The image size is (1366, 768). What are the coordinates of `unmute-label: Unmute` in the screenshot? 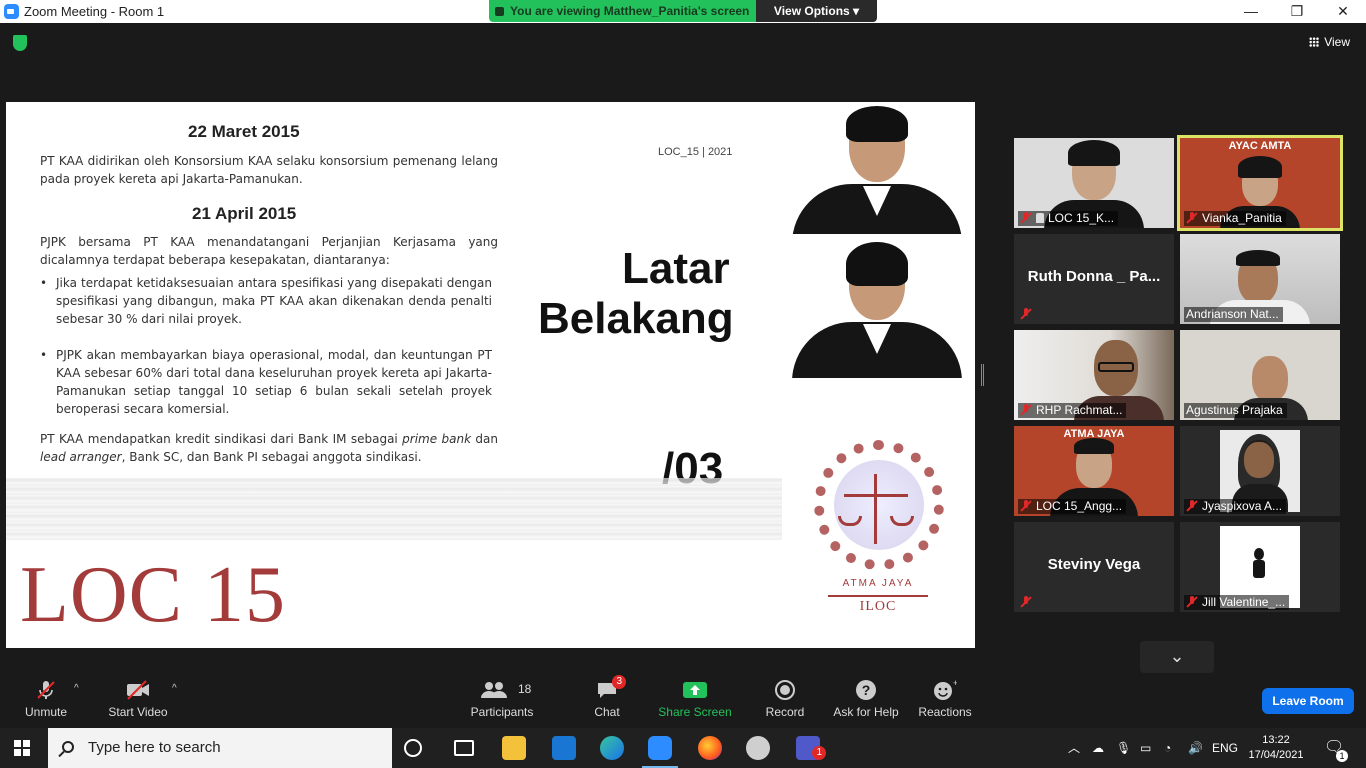 It's located at (46, 712).